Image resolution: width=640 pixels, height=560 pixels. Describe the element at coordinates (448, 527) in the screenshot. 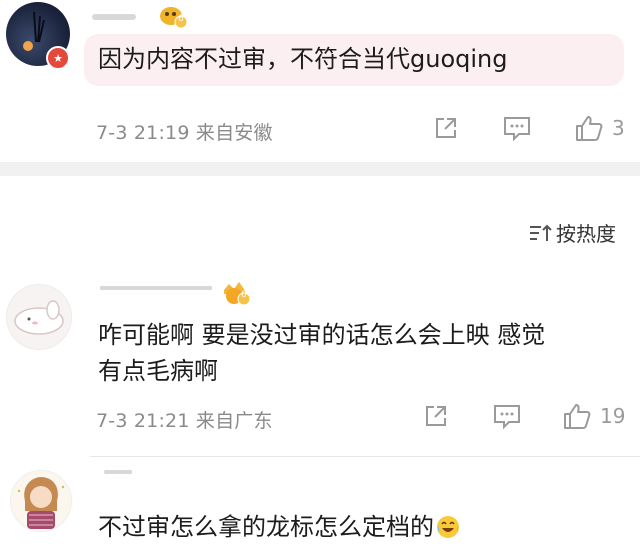

I see `laugh-cry-emoji-icon` at that location.